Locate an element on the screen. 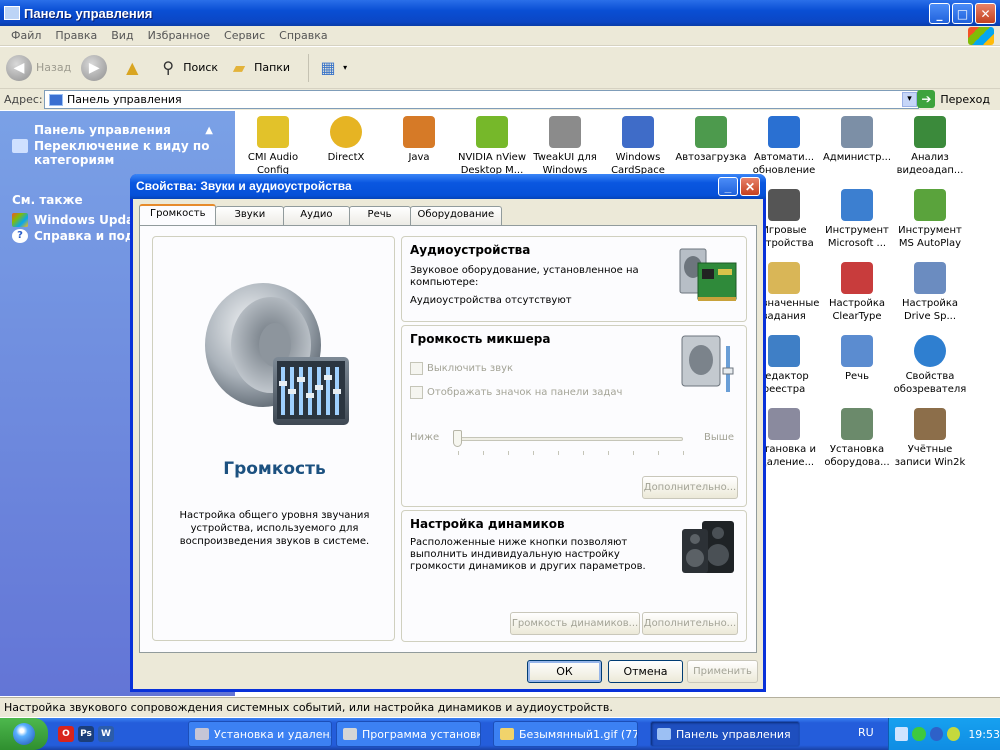  control-panel-item: Автозагрузка is located at coordinates (711, 140).